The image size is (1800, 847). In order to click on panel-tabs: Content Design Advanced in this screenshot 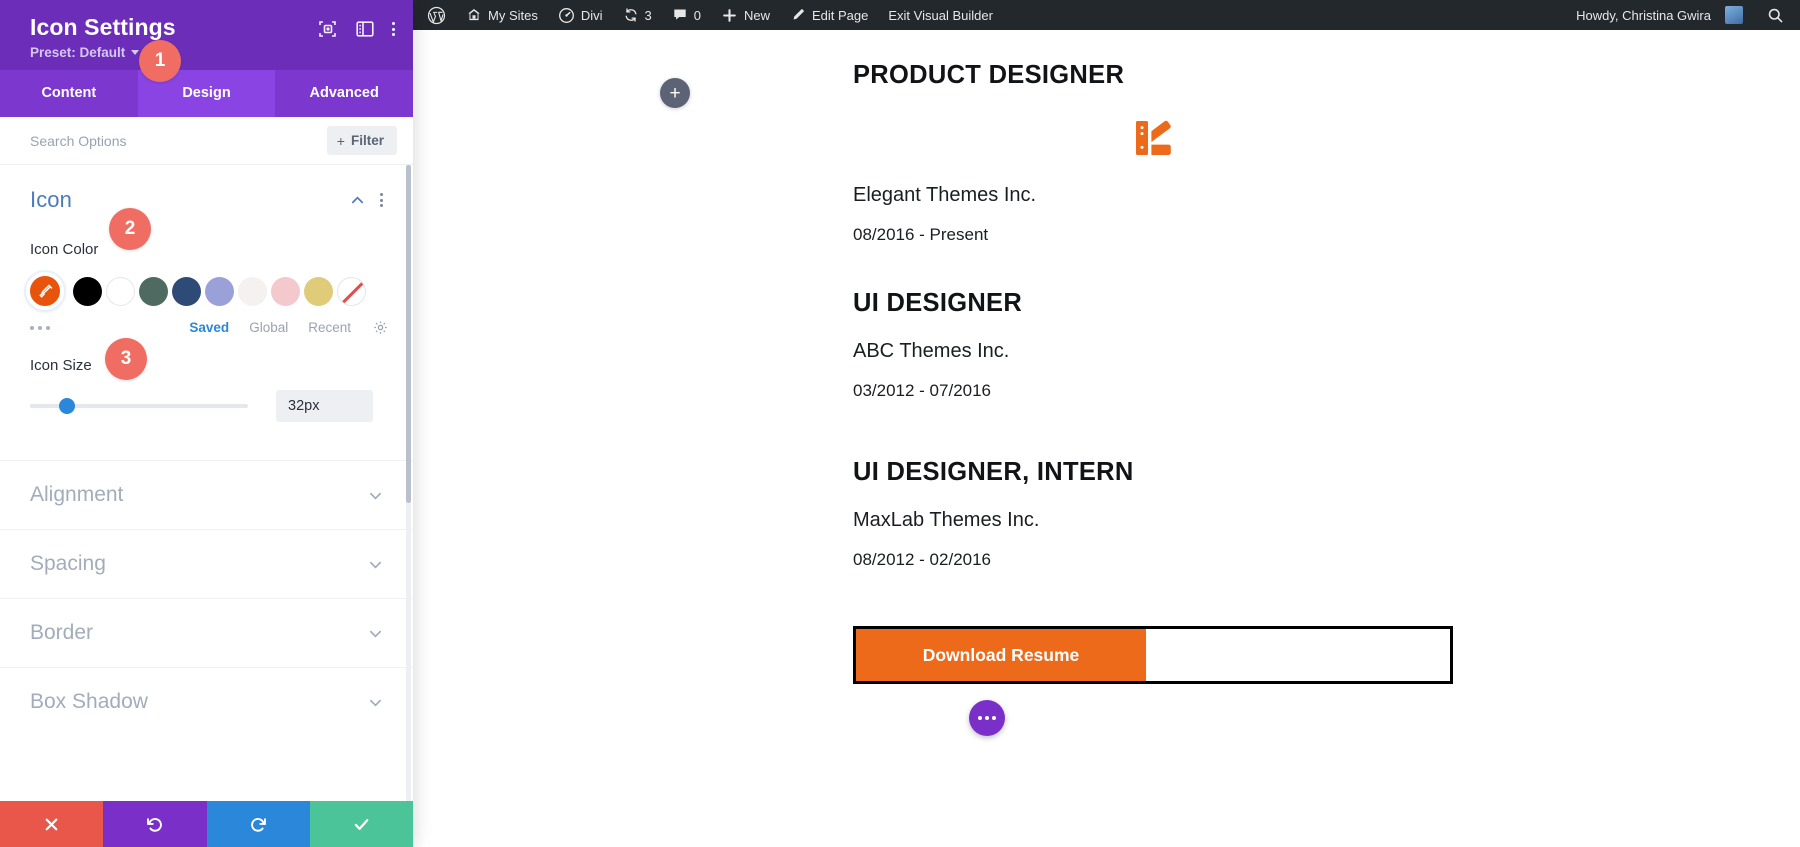, I will do `click(206, 94)`.